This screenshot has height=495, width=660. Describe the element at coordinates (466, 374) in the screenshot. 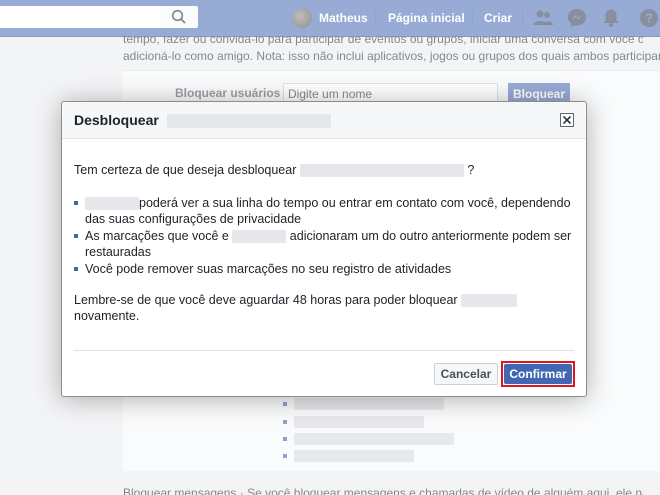

I see `cancel-button: Cancelar` at that location.